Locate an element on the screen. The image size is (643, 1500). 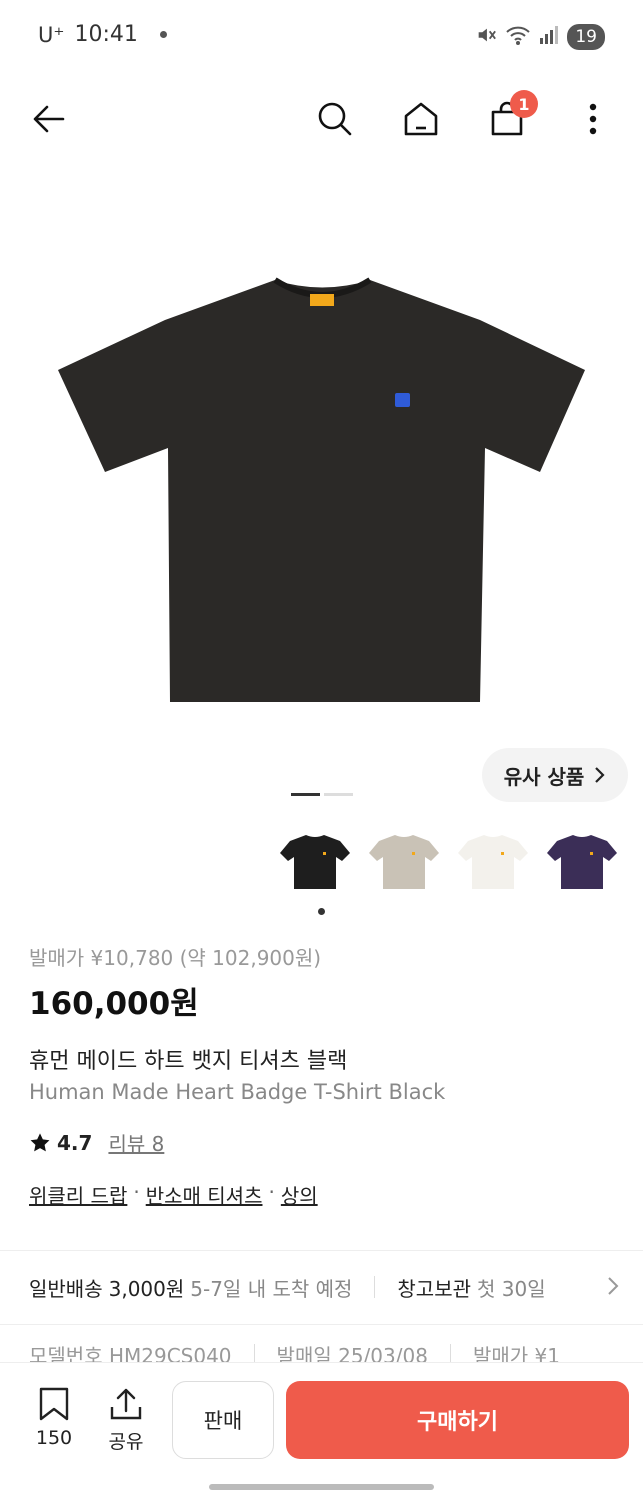
carrier-label: U⁺ is located at coordinates (51, 34).